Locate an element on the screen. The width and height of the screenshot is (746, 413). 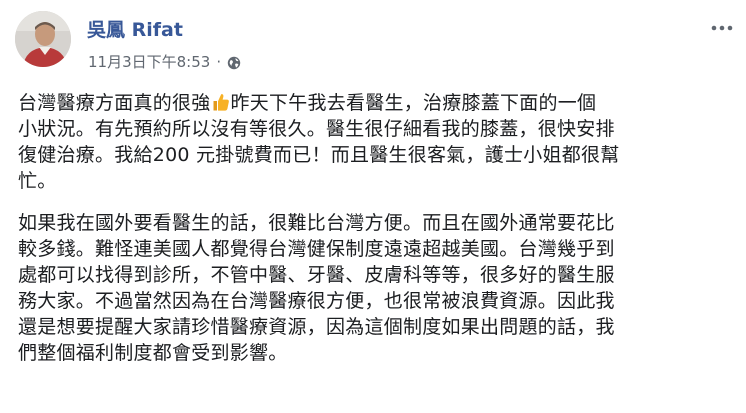
avatar-photo is located at coordinates (43, 39).